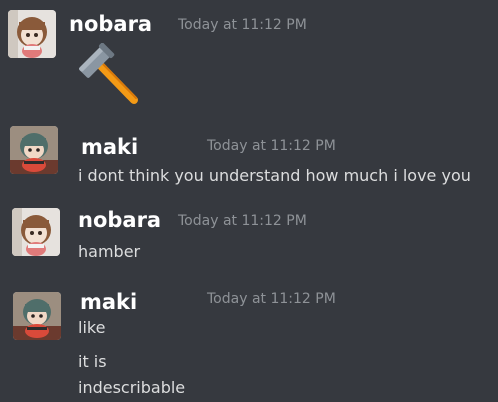 Image resolution: width=498 pixels, height=402 pixels. Describe the element at coordinates (132, 387) in the screenshot. I see `message-text: indescribable` at that location.